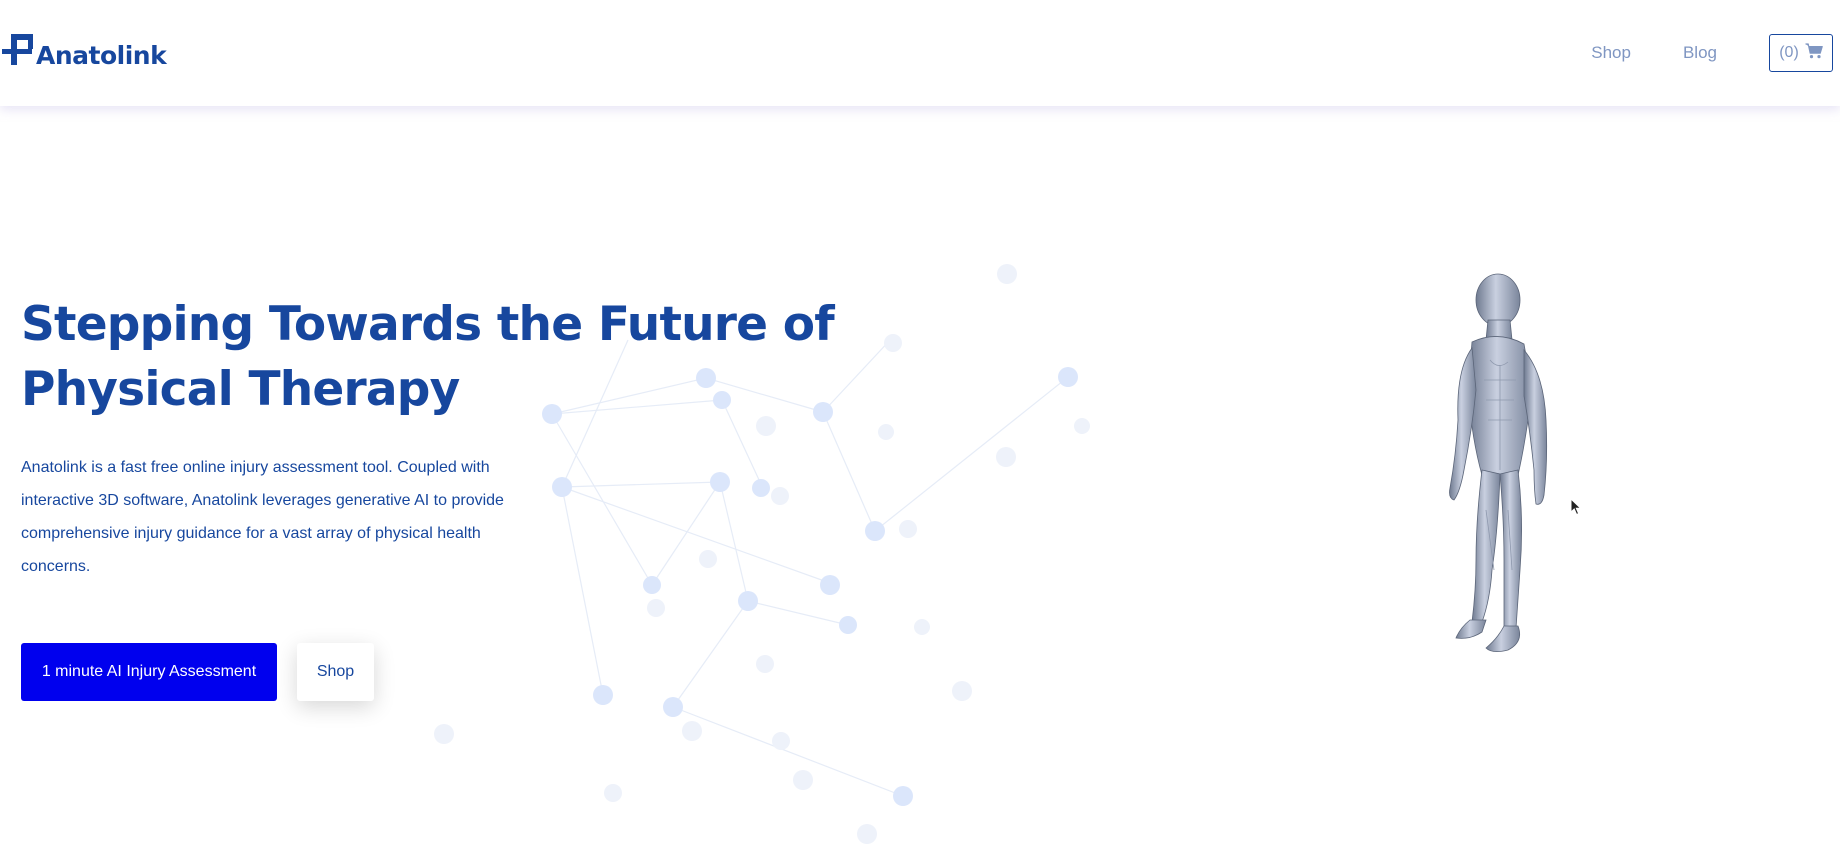  I want to click on hero-shop-button: Shop, so click(335, 672).